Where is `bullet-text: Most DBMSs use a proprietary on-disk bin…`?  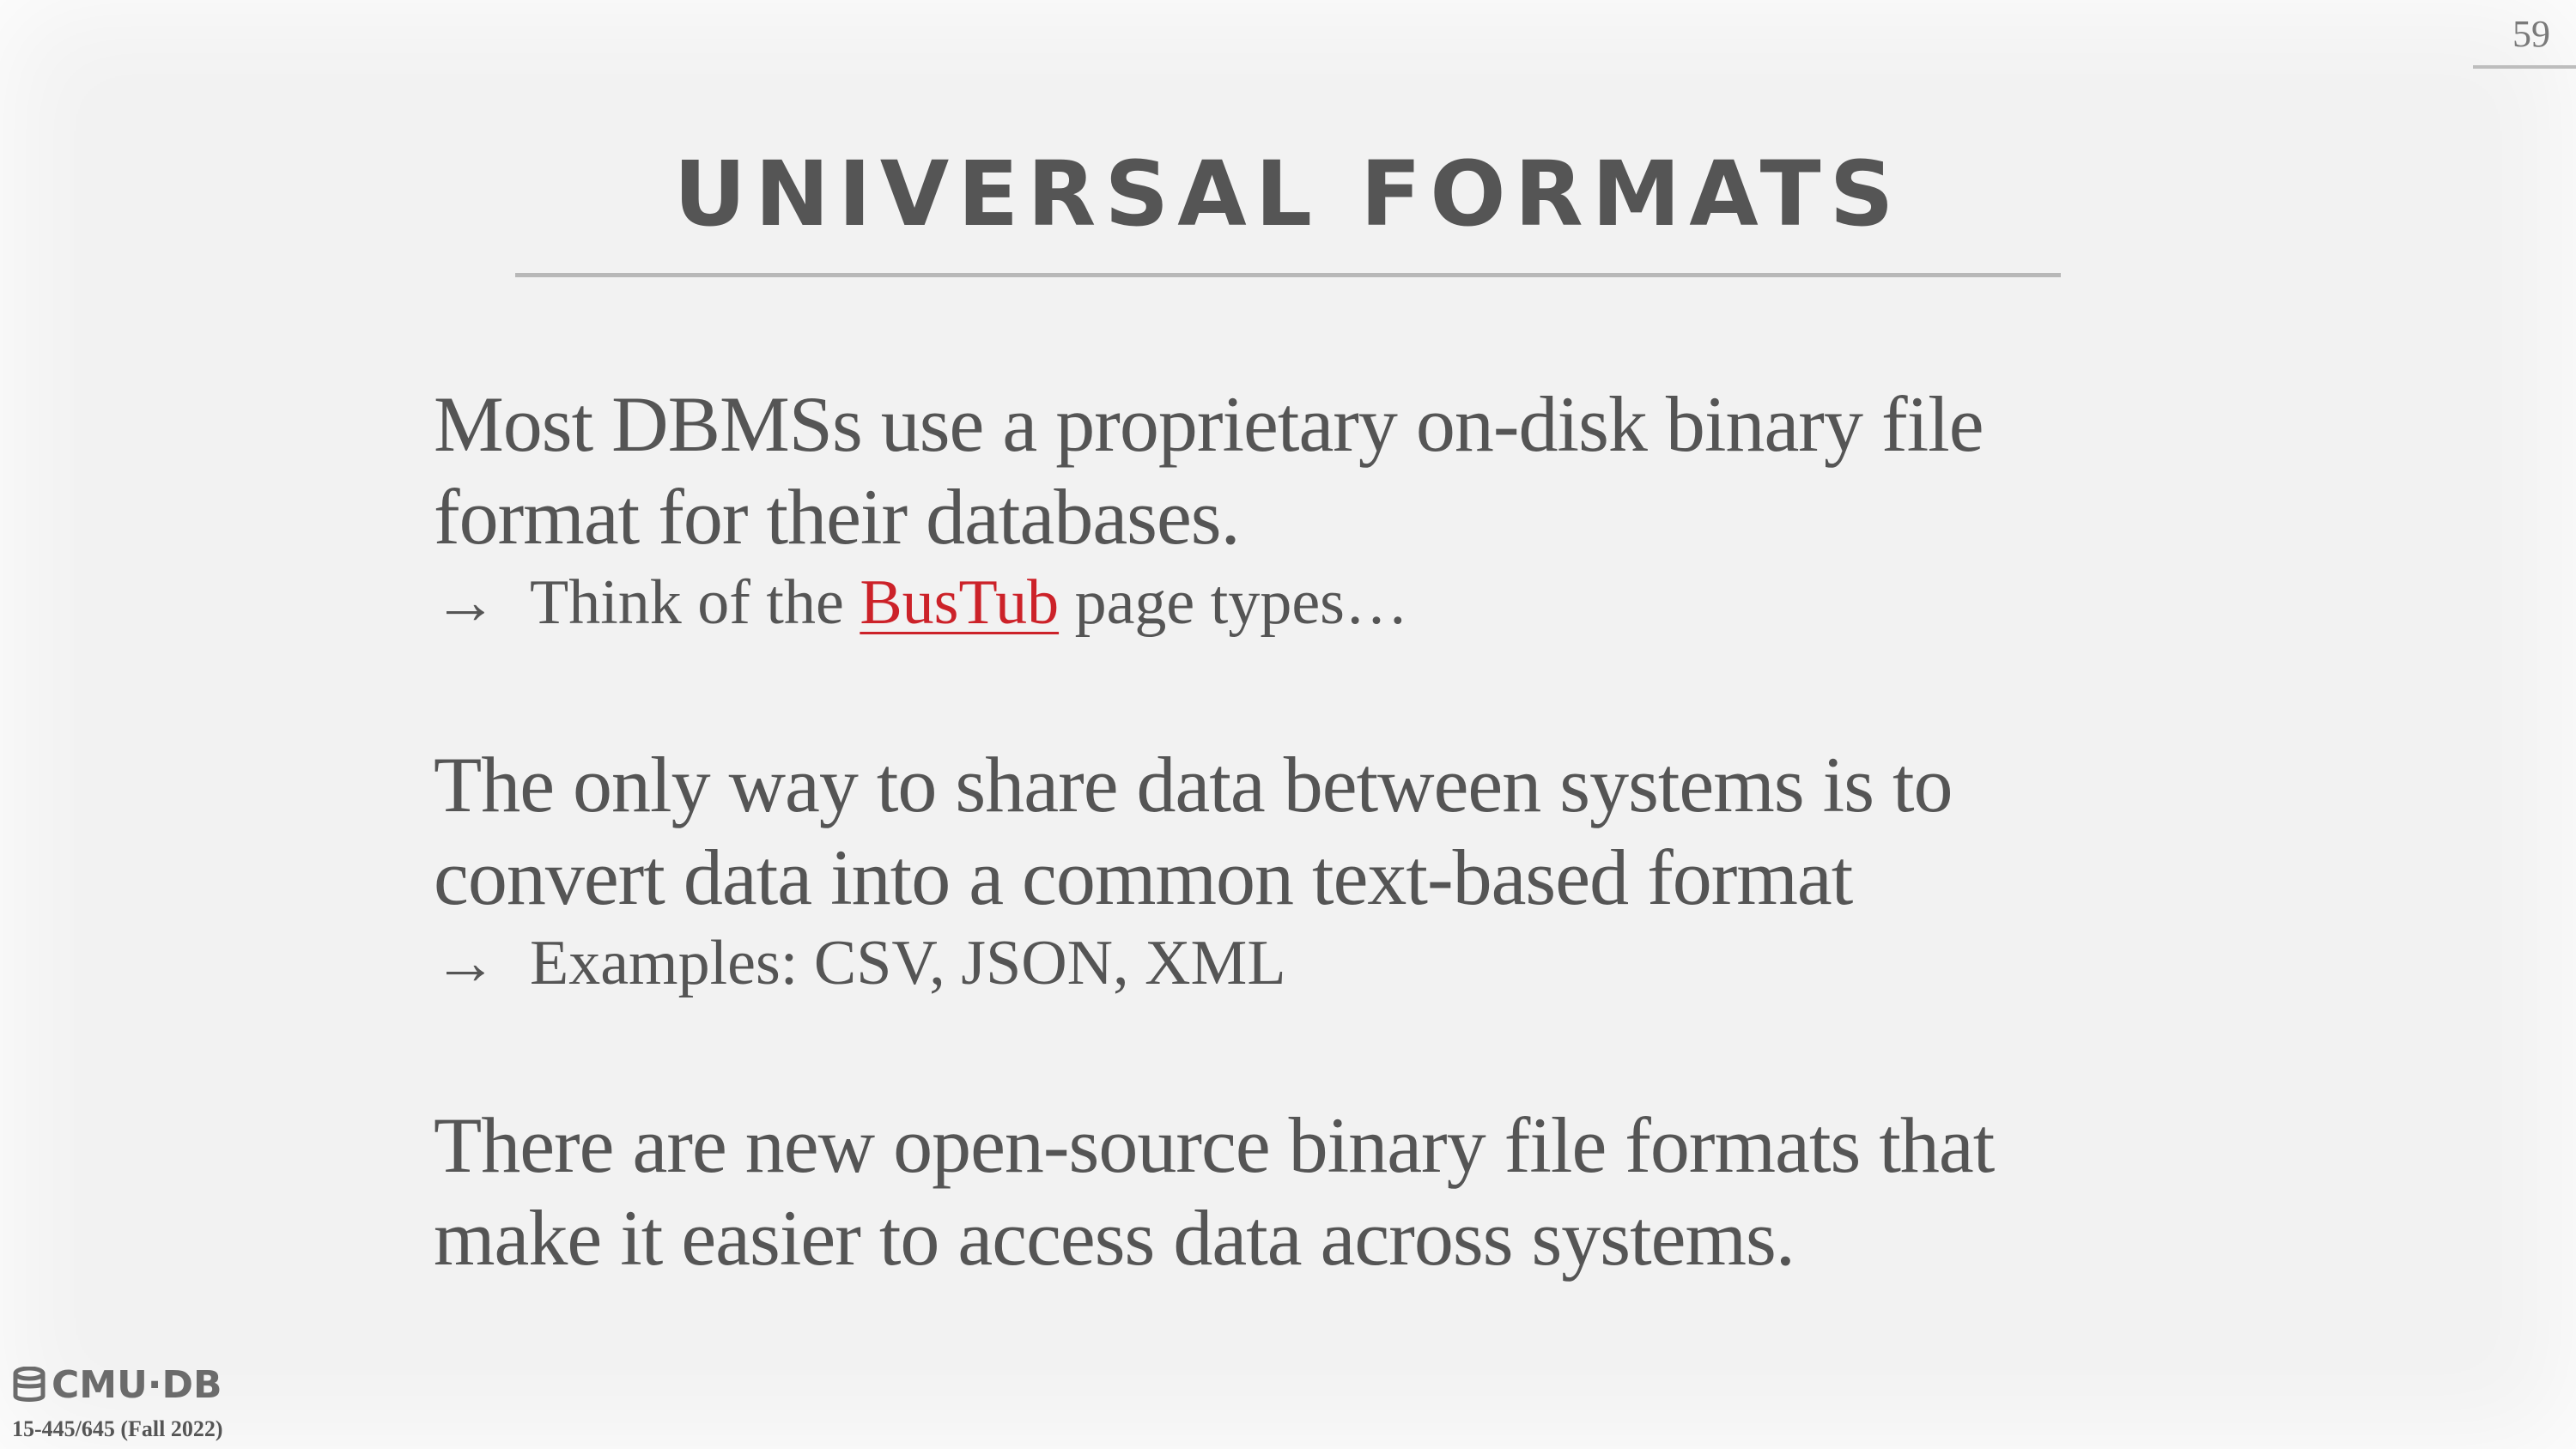 bullet-text: Most DBMSs use a proprietary on-disk bin… is located at coordinates (1209, 470).